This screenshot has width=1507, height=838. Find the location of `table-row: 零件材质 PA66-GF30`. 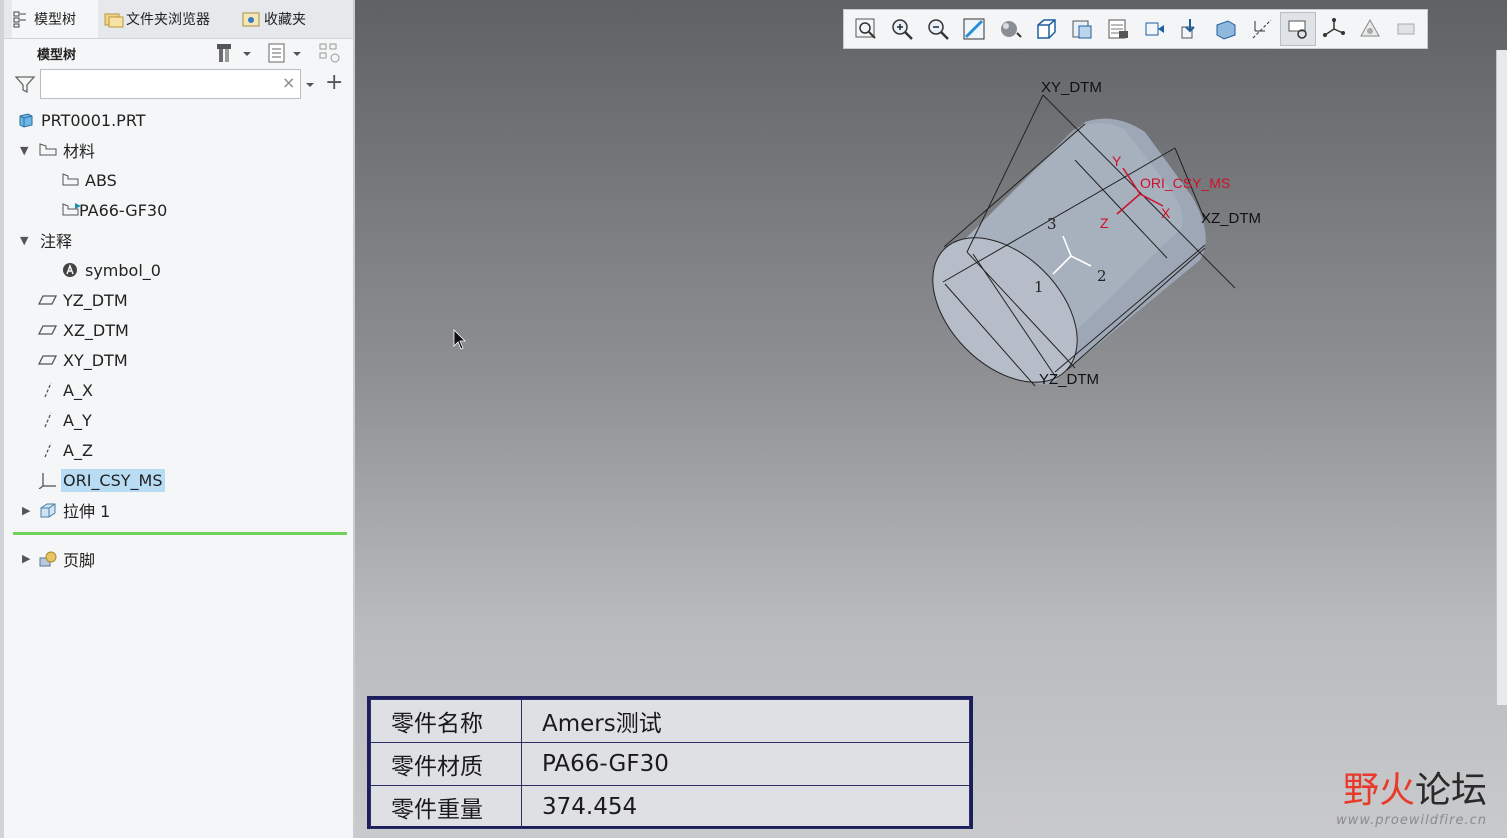

table-row: 零件材质 PA66-GF30 is located at coordinates (670, 764).